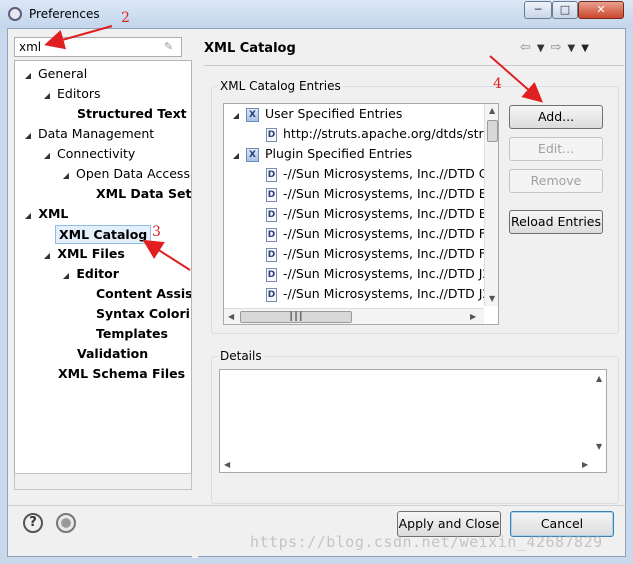 The width and height of the screenshot is (633, 564). What do you see at coordinates (78, 37) in the screenshot?
I see `arrow-to-filter` at bounding box center [78, 37].